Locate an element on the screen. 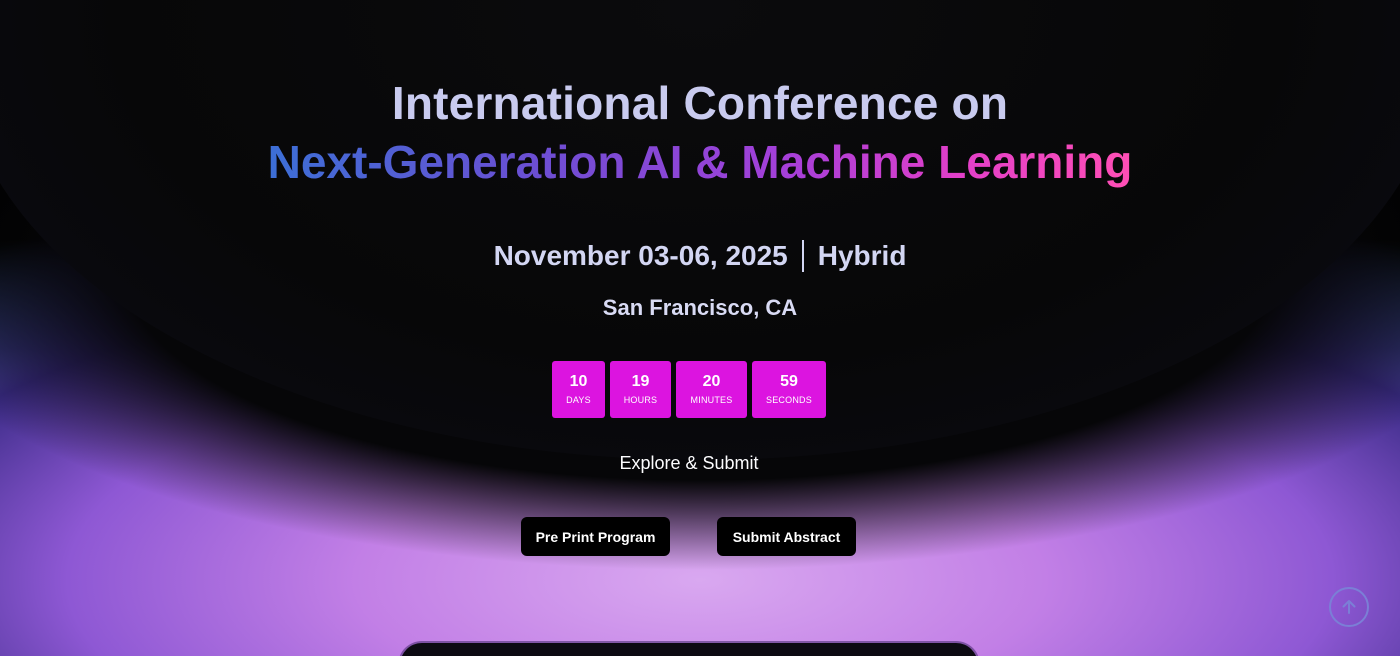  bottom-card is located at coordinates (689, 649).